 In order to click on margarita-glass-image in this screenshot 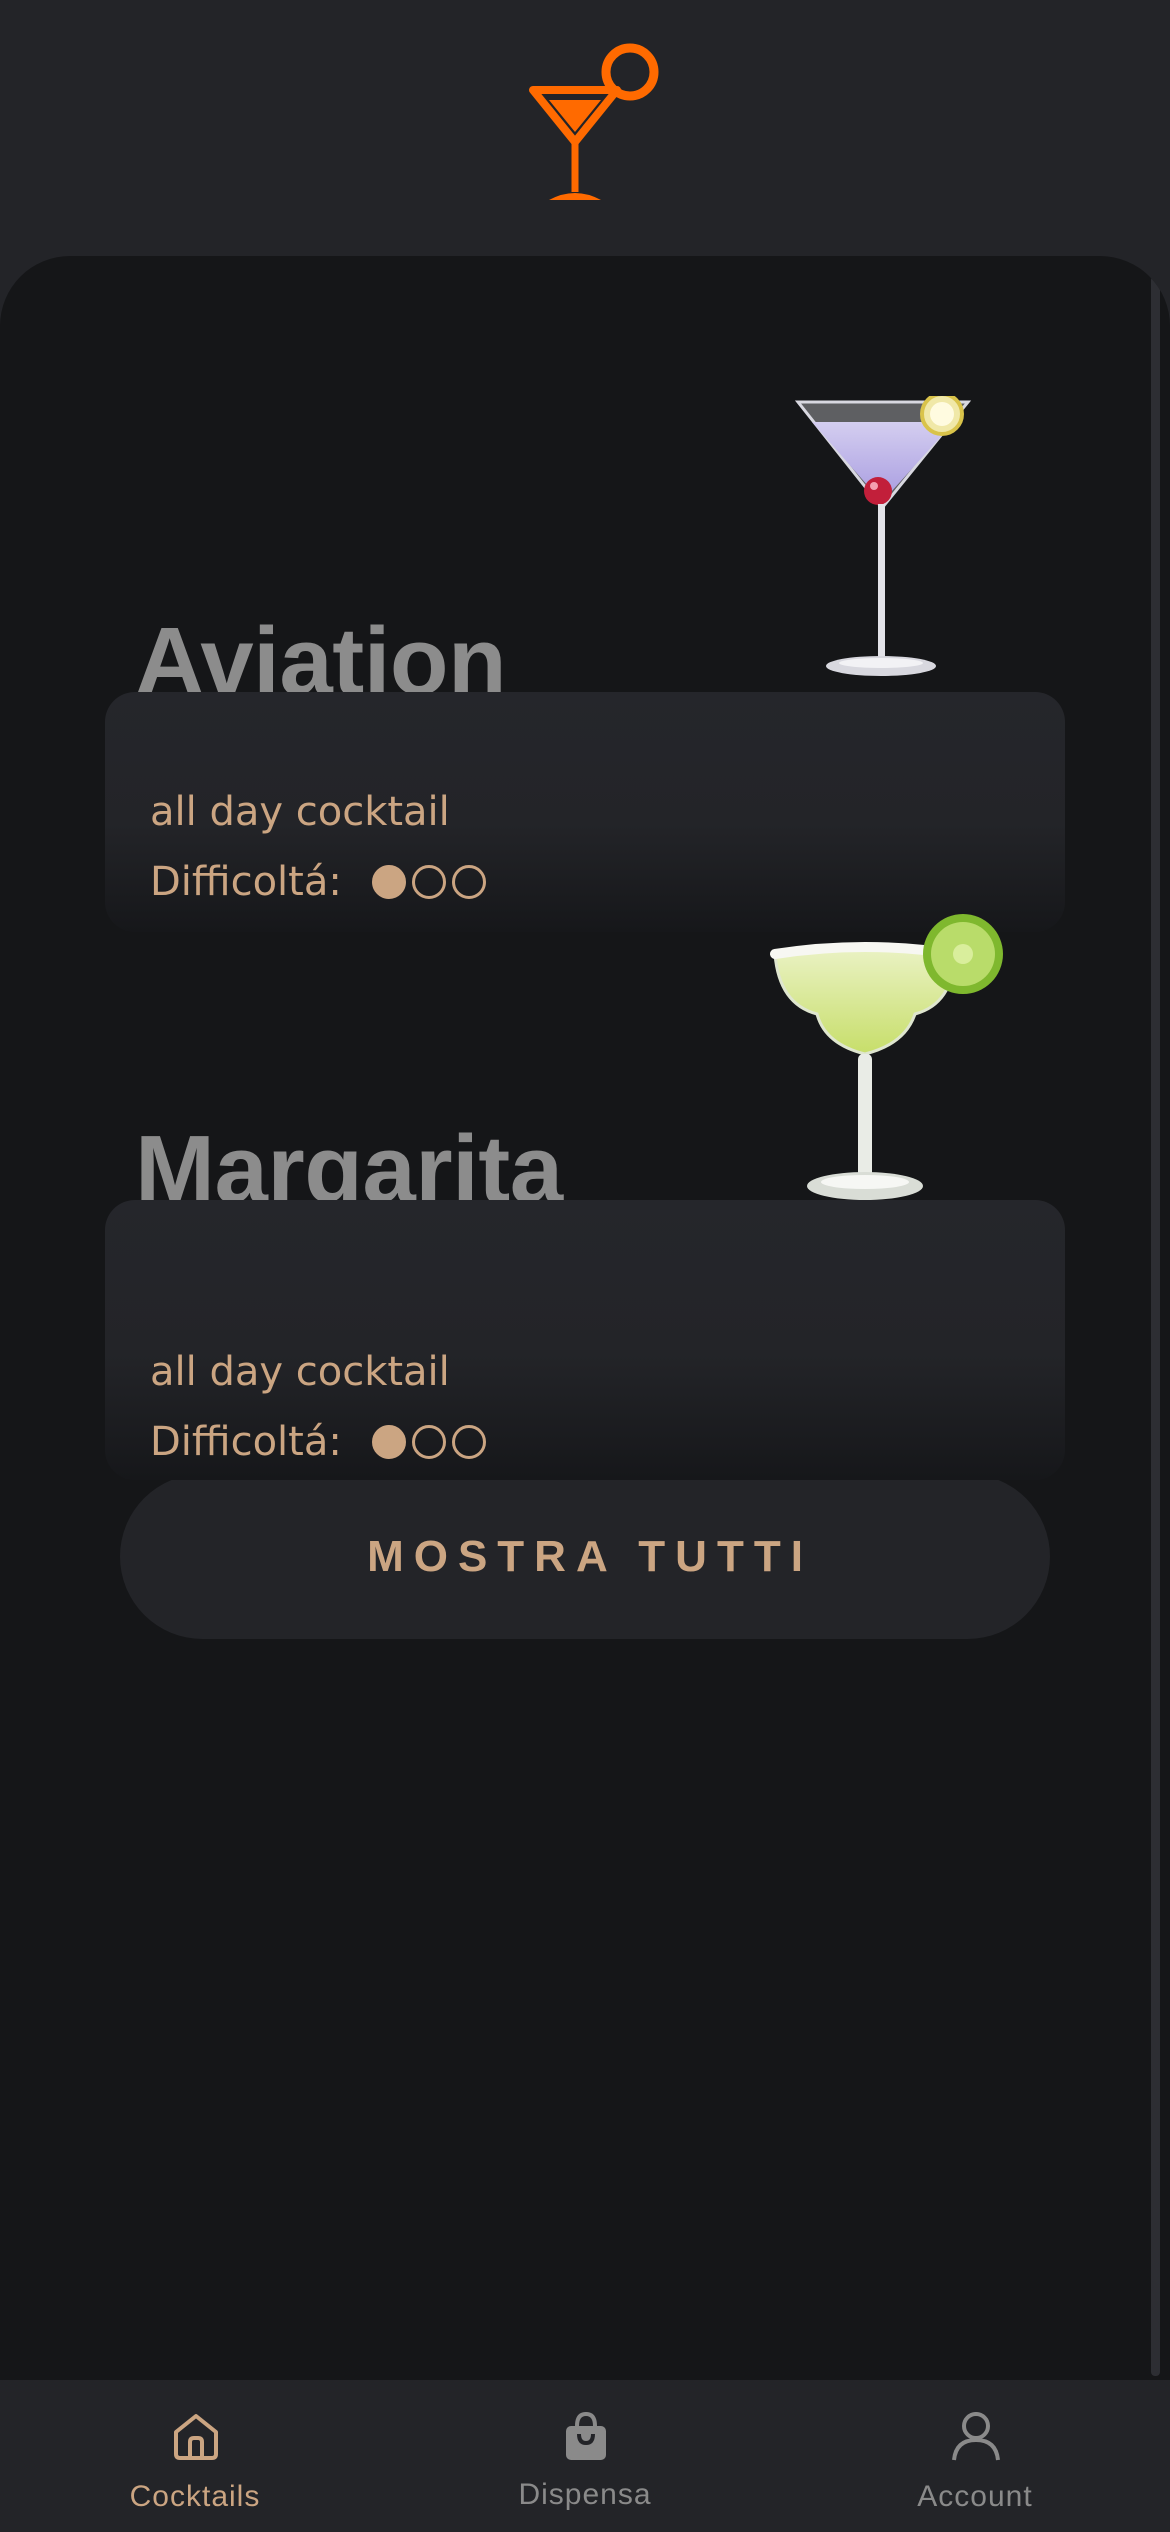, I will do `click(886, 1057)`.